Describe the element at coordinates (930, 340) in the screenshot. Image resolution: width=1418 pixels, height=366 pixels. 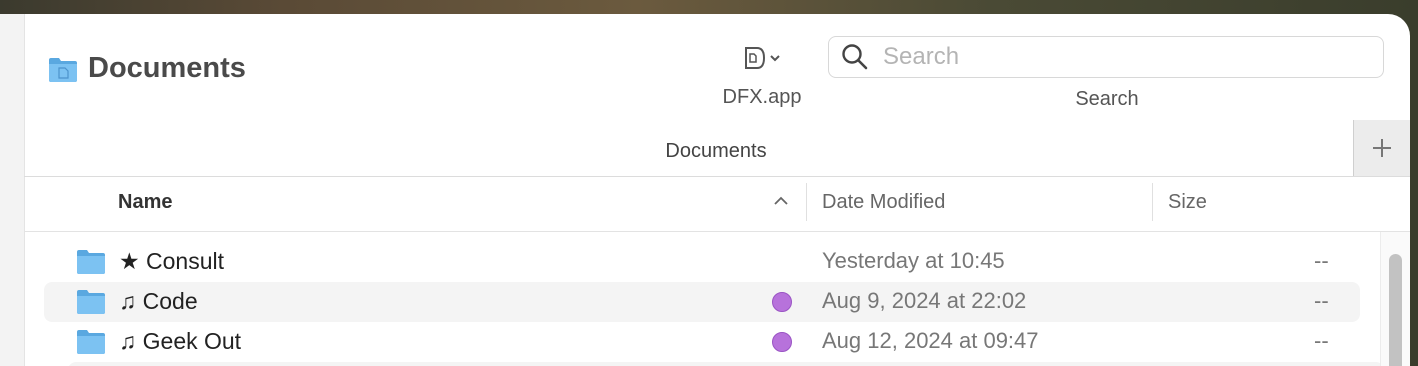
I see `file-date: Aug 12, 2024 at 09:47` at that location.